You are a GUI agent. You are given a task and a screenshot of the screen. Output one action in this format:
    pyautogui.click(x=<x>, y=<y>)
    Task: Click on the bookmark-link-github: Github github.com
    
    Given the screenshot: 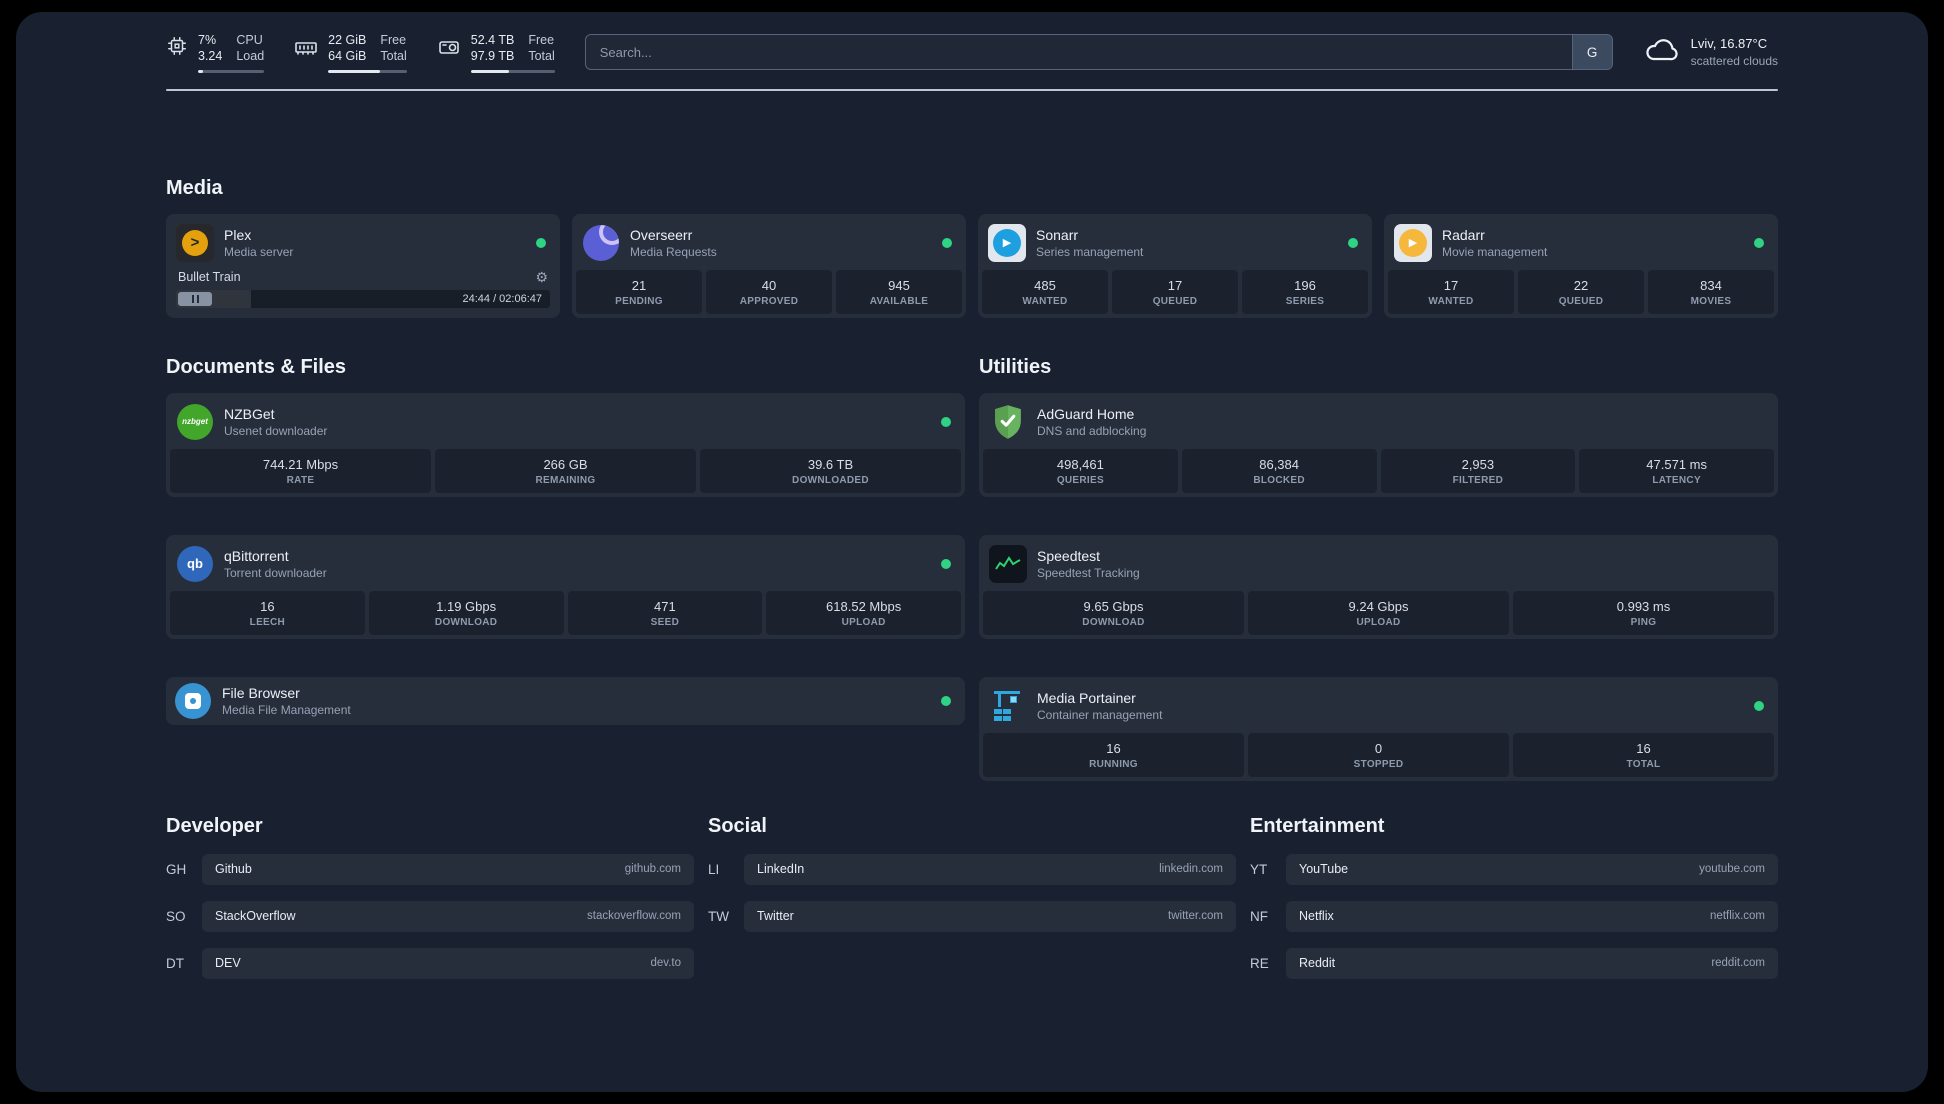 What is the action you would take?
    pyautogui.click(x=448, y=869)
    